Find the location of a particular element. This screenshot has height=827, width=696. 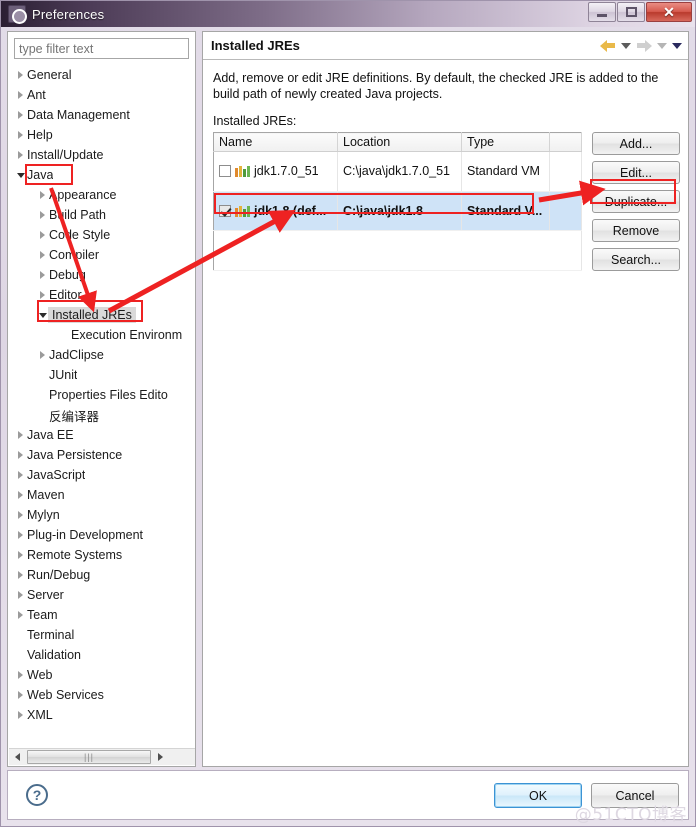

annotation-arrow-row-to-edit is located at coordinates (572, 193).